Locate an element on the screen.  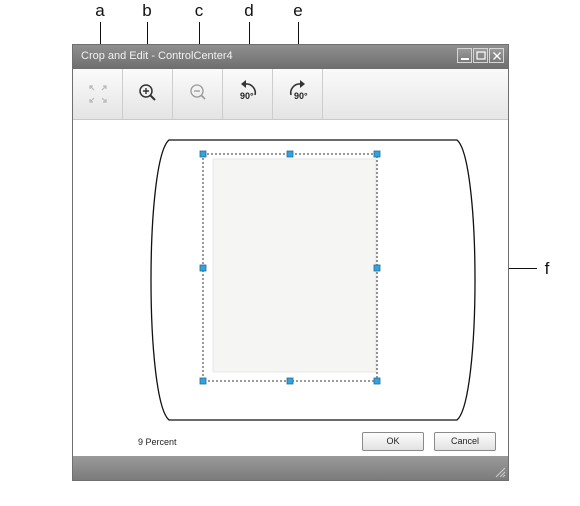
resize-grip-icon is located at coordinates (499, 471).